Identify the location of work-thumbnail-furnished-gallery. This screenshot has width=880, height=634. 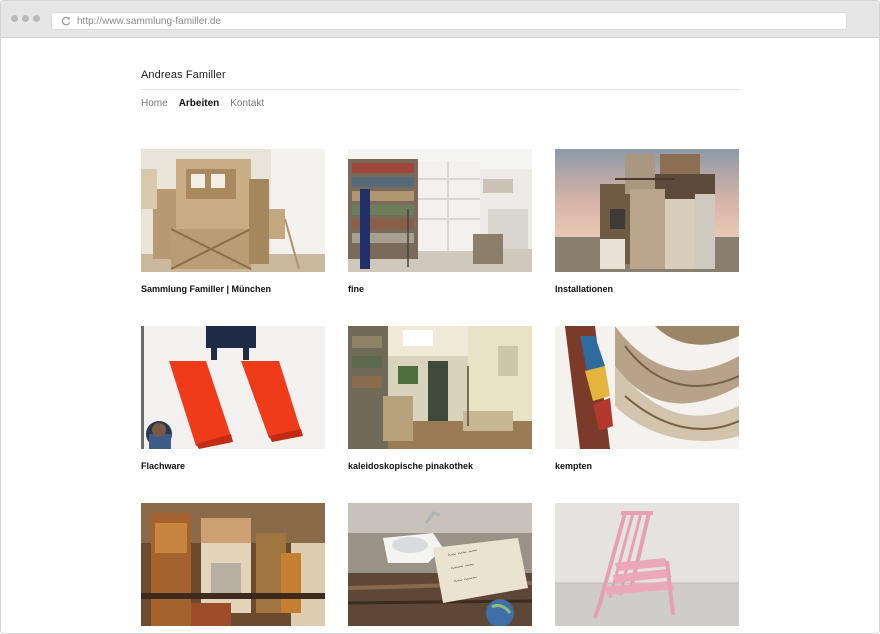
(440, 387).